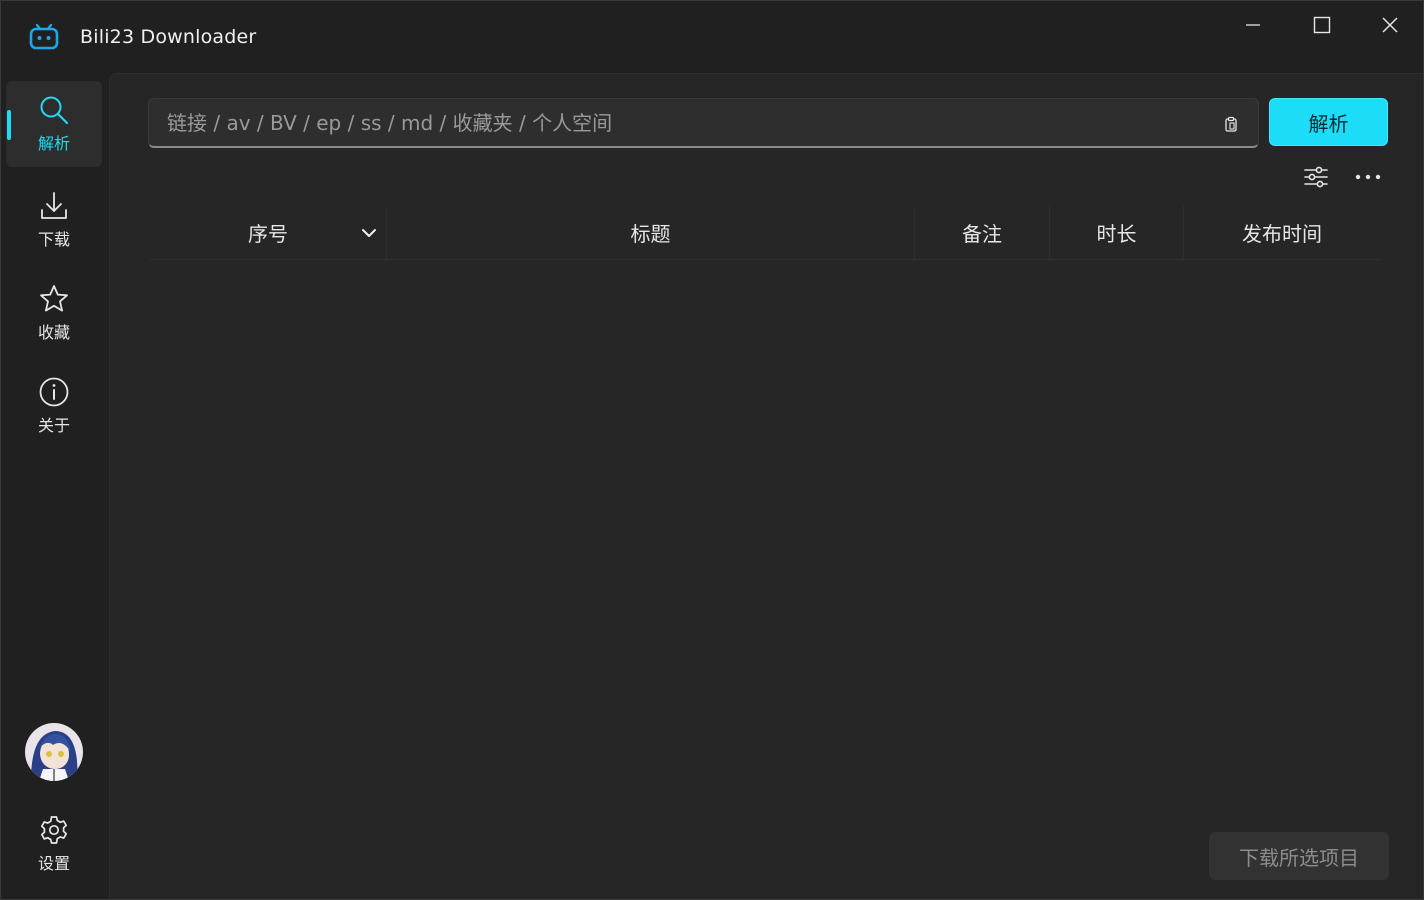  Describe the element at coordinates (679, 123) in the screenshot. I see `search-input` at that location.